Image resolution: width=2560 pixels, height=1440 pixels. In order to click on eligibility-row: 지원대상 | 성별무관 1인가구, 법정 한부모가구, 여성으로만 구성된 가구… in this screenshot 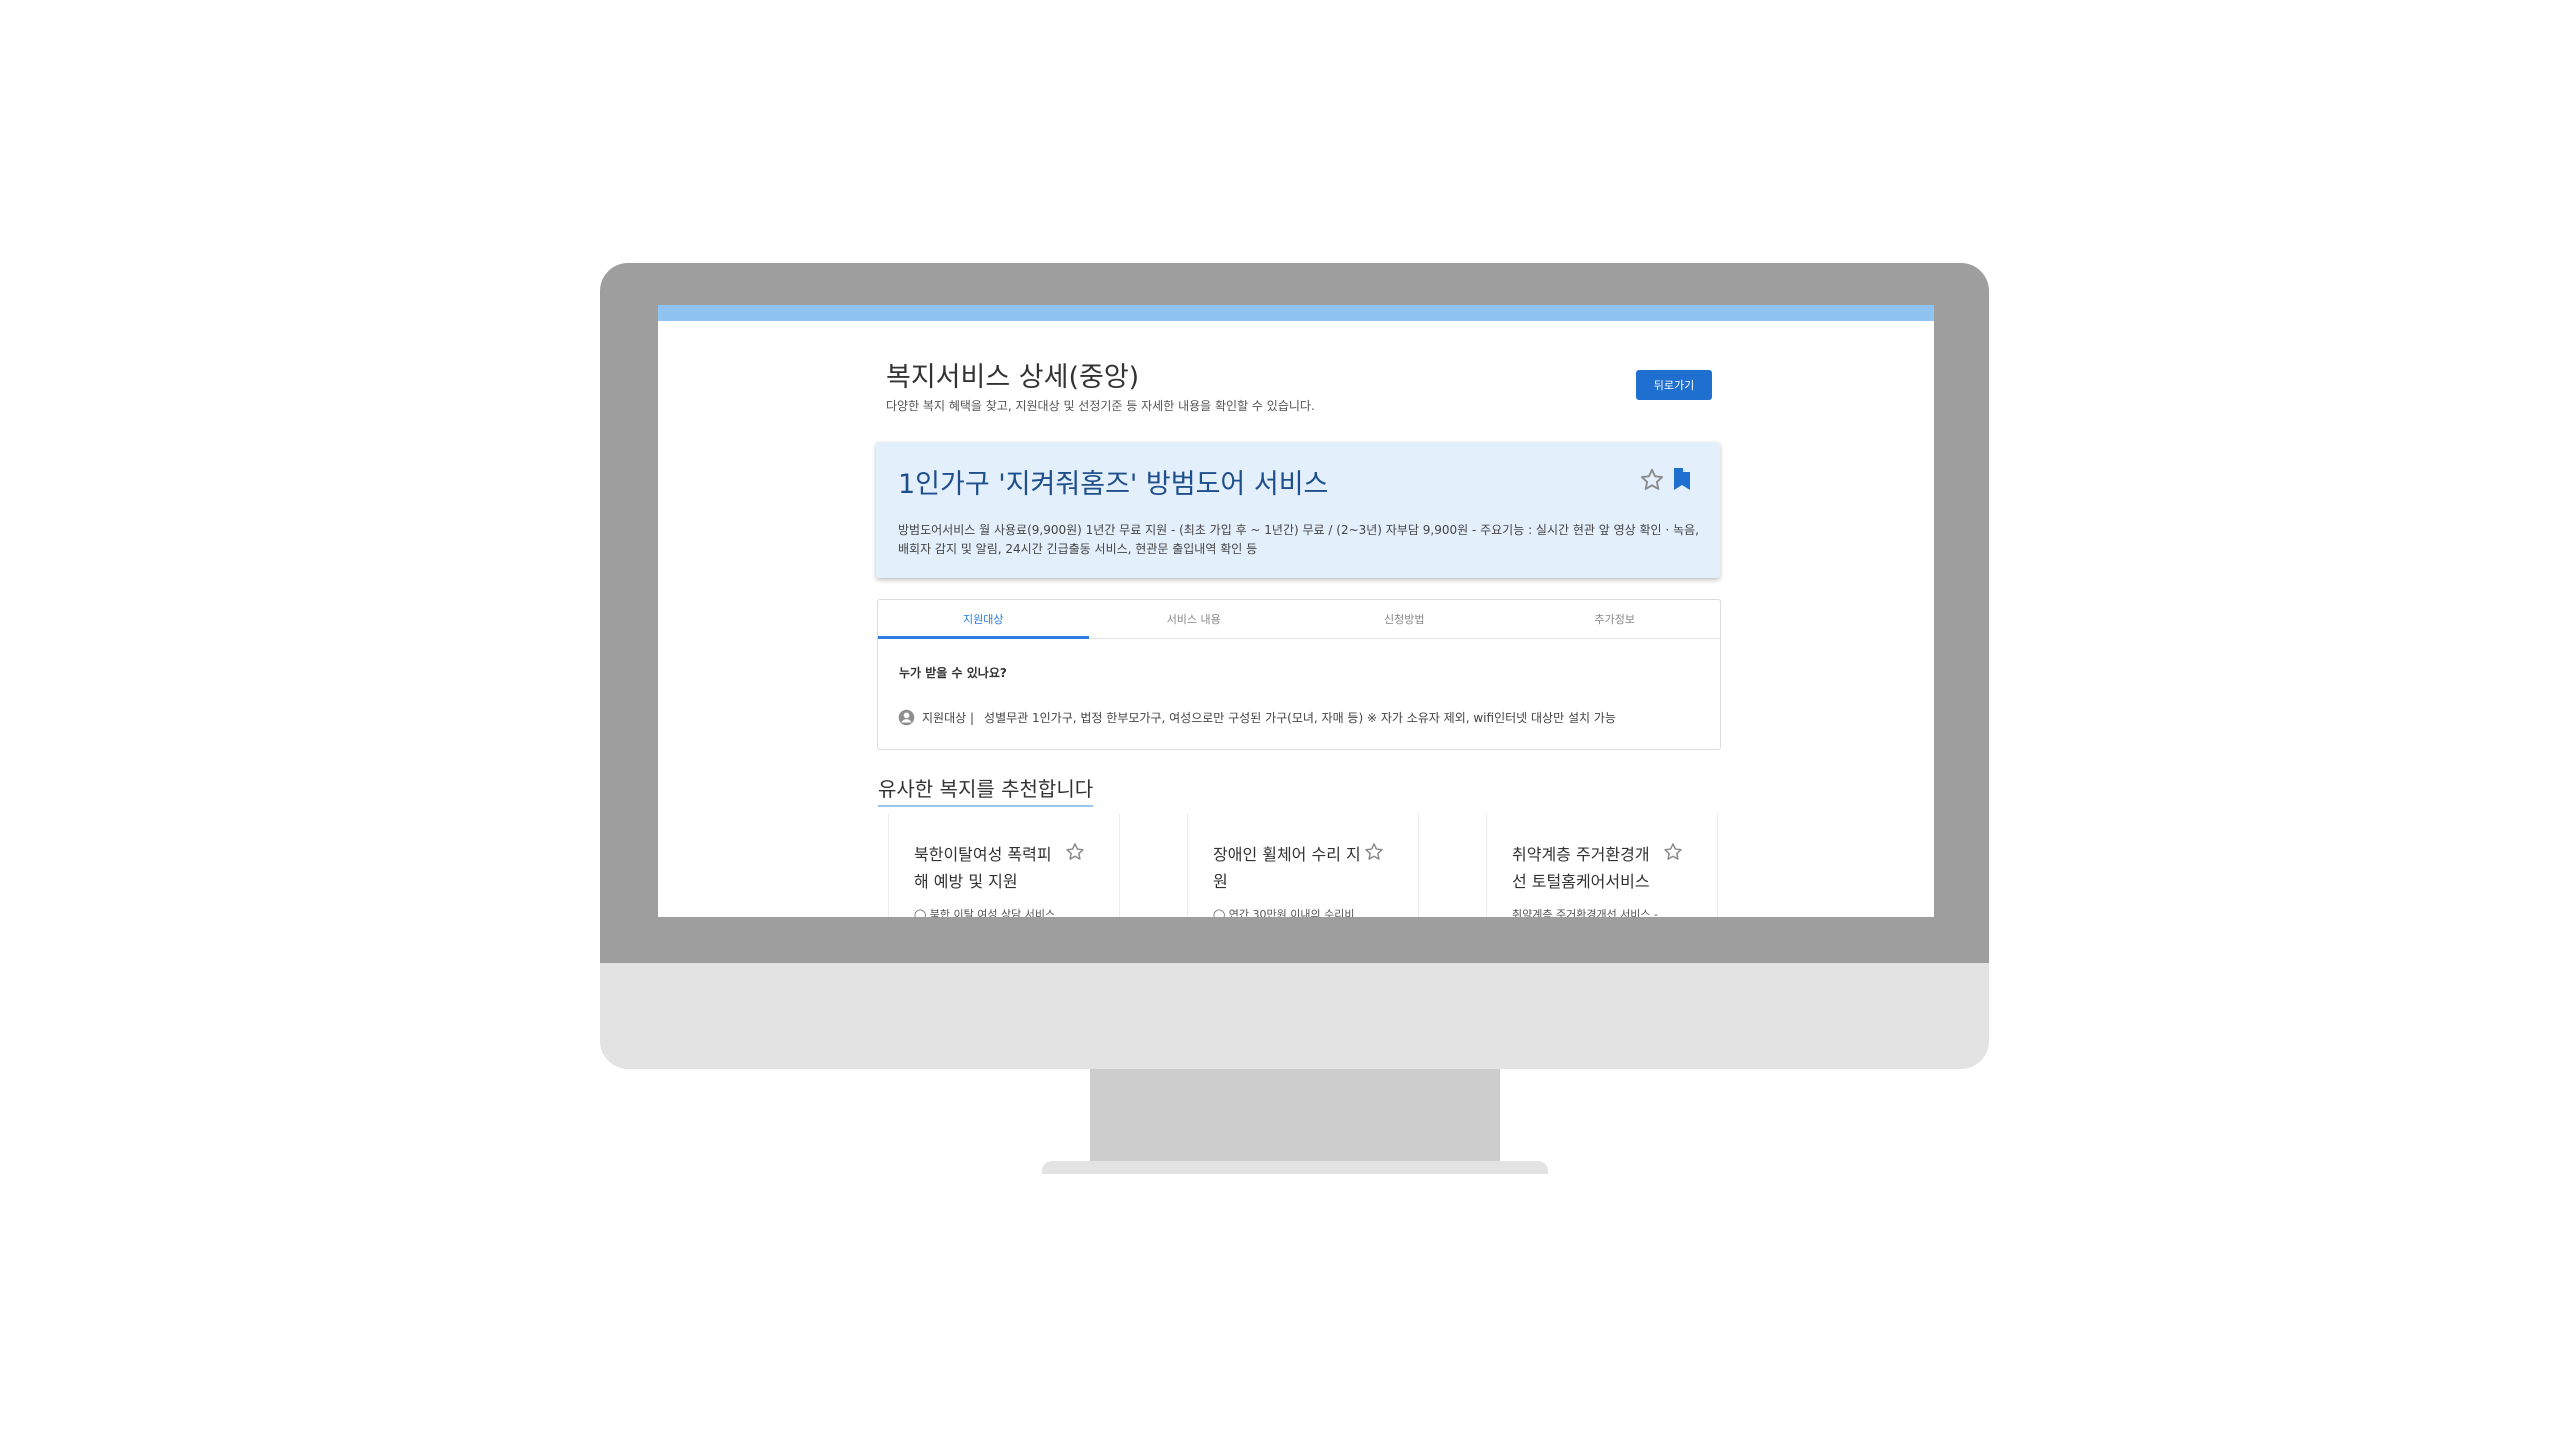, I will do `click(1257, 717)`.